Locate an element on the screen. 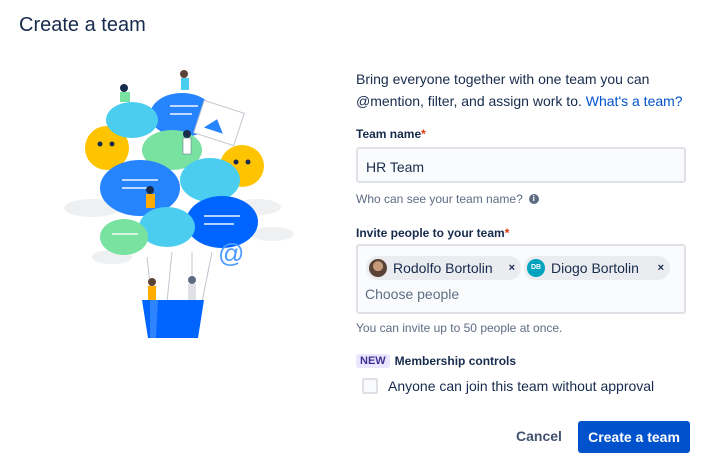  team-name-input: HR Team is located at coordinates (521, 165).